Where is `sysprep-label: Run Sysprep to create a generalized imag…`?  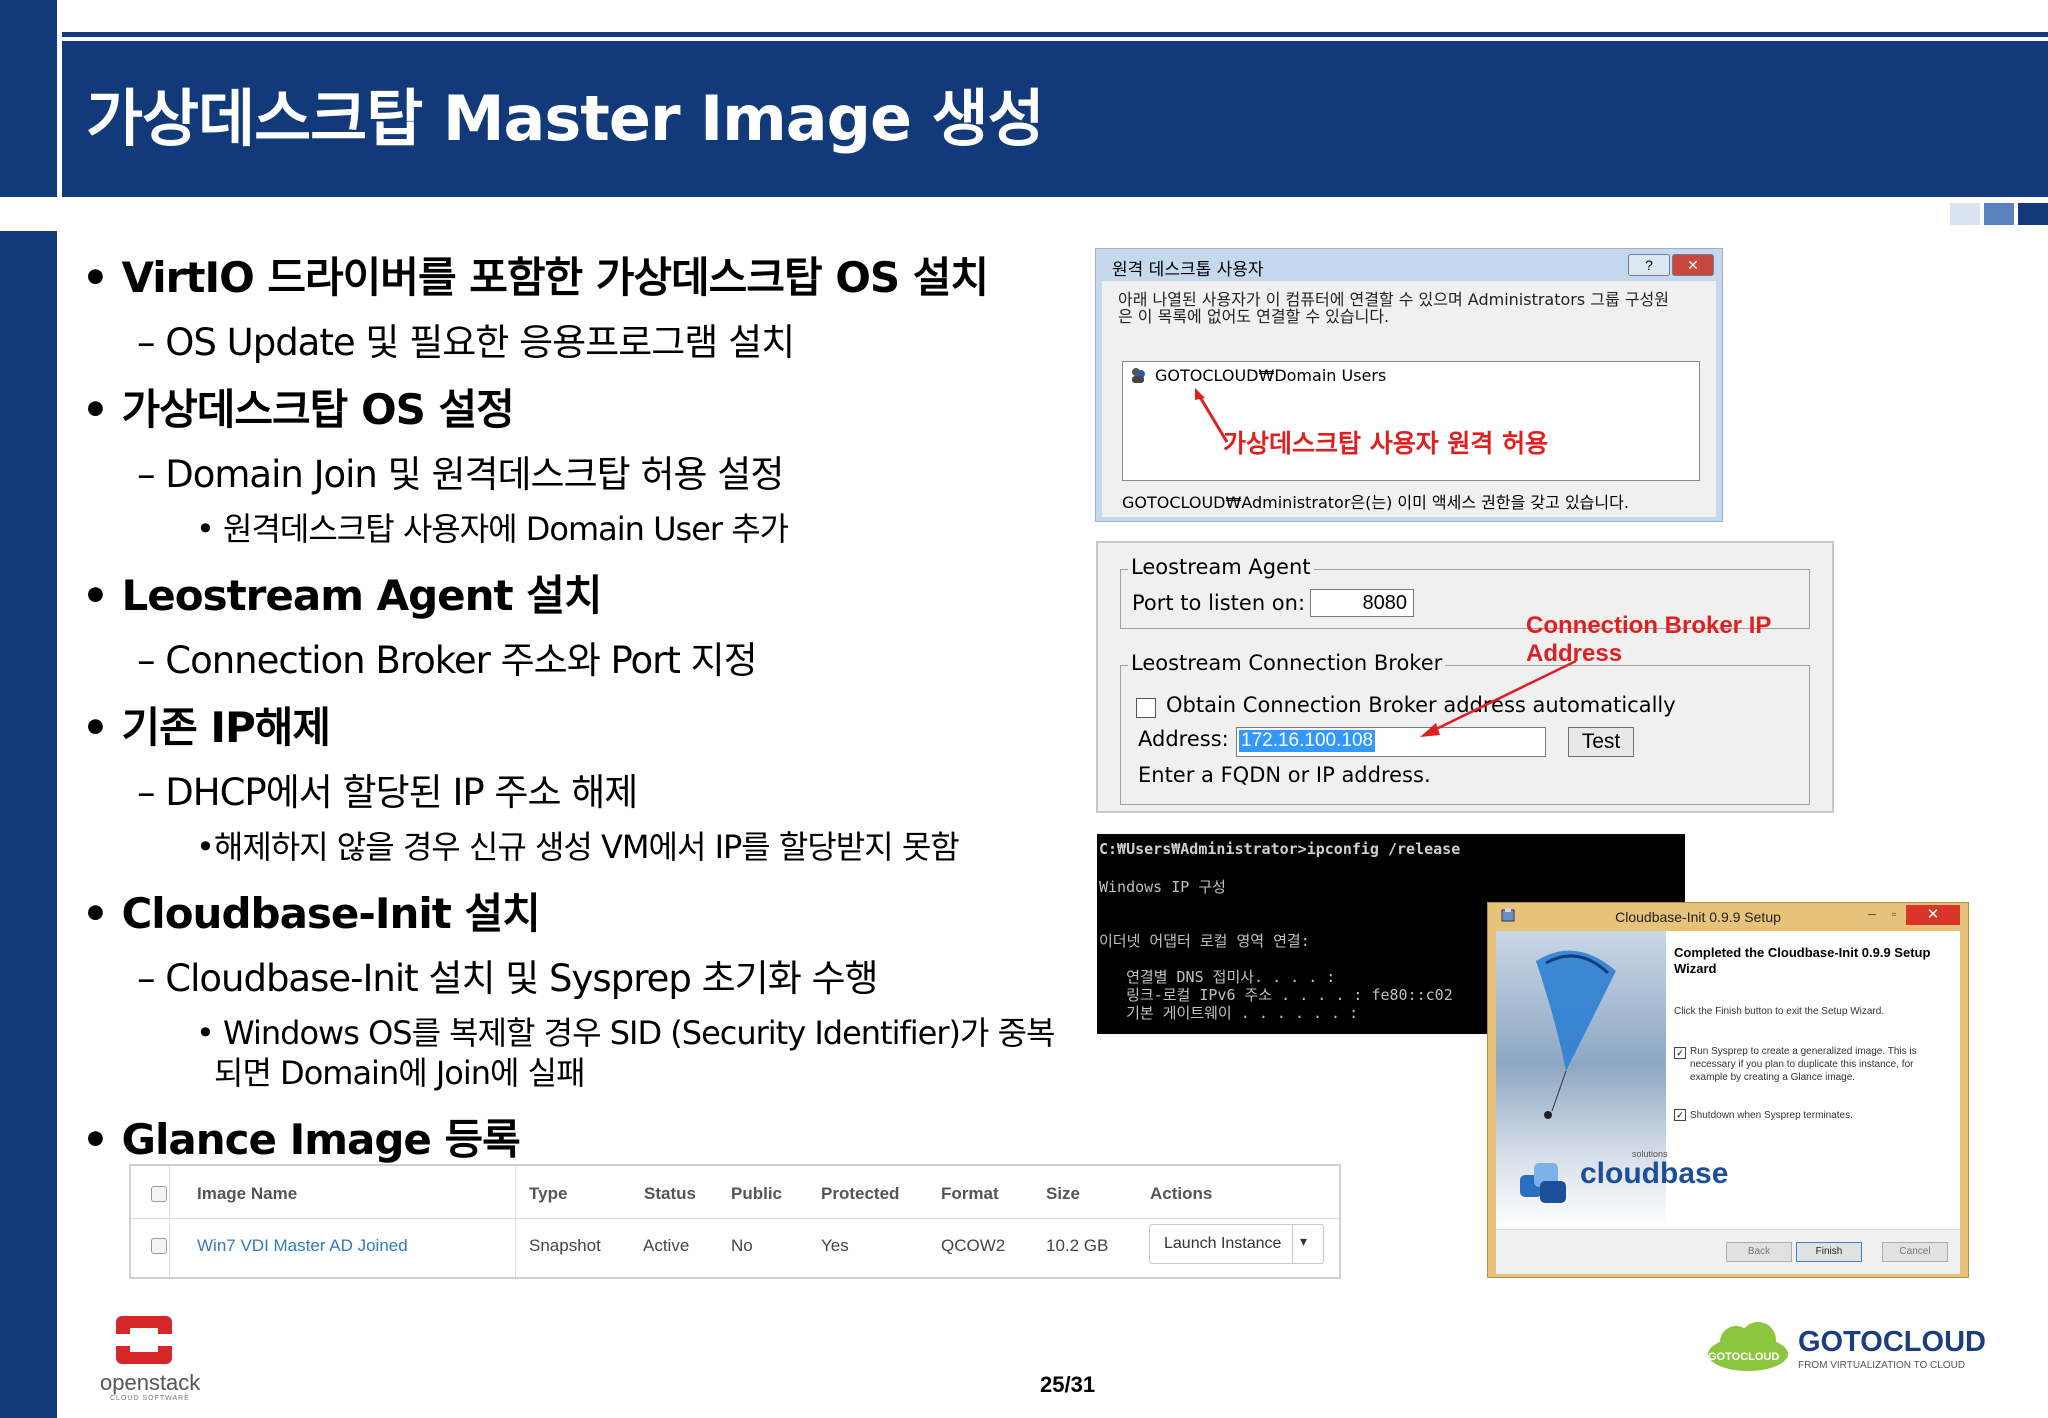
sysprep-label: Run Sysprep to create a generalized imag… is located at coordinates (1803, 1064).